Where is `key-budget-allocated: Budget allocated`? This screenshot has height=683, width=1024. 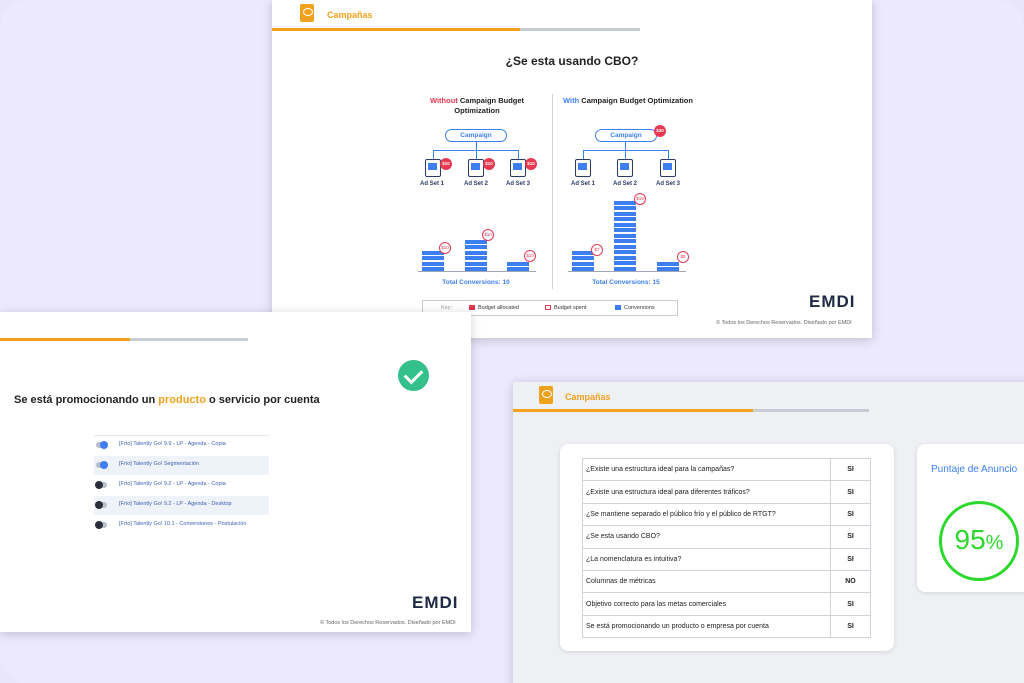 key-budget-allocated: Budget allocated is located at coordinates (494, 308).